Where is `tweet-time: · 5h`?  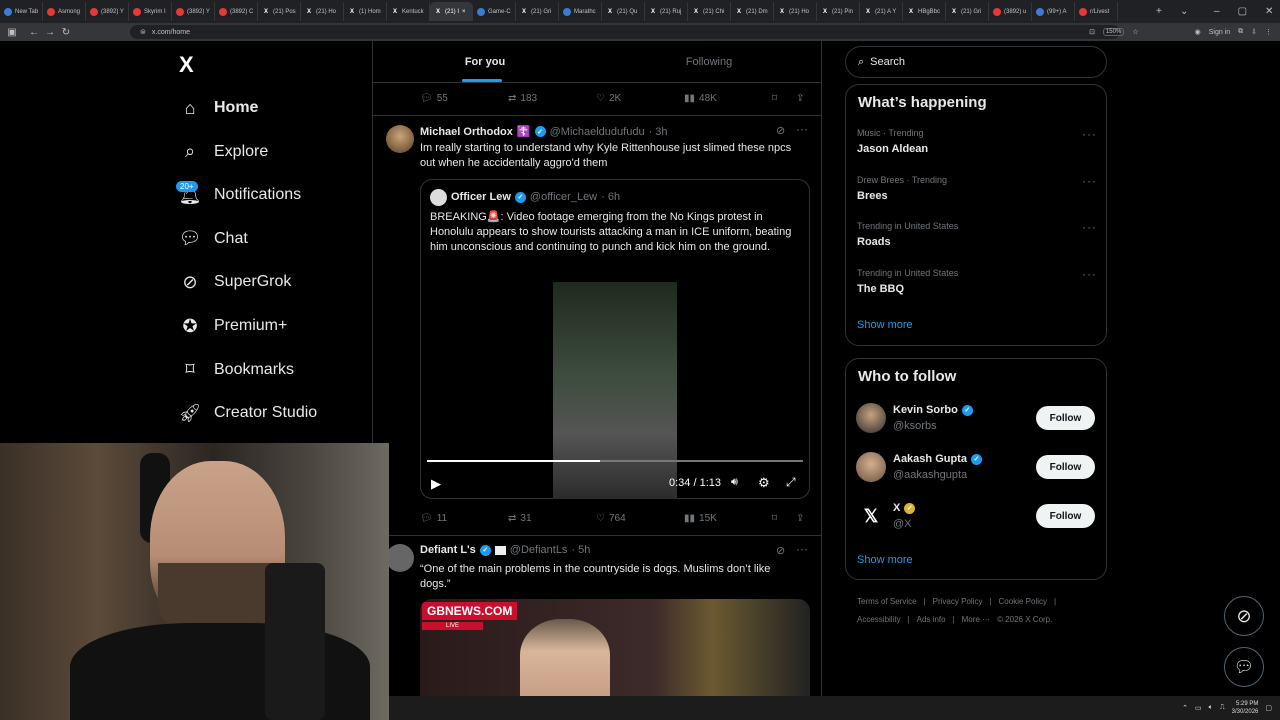 tweet-time: · 5h is located at coordinates (580, 550).